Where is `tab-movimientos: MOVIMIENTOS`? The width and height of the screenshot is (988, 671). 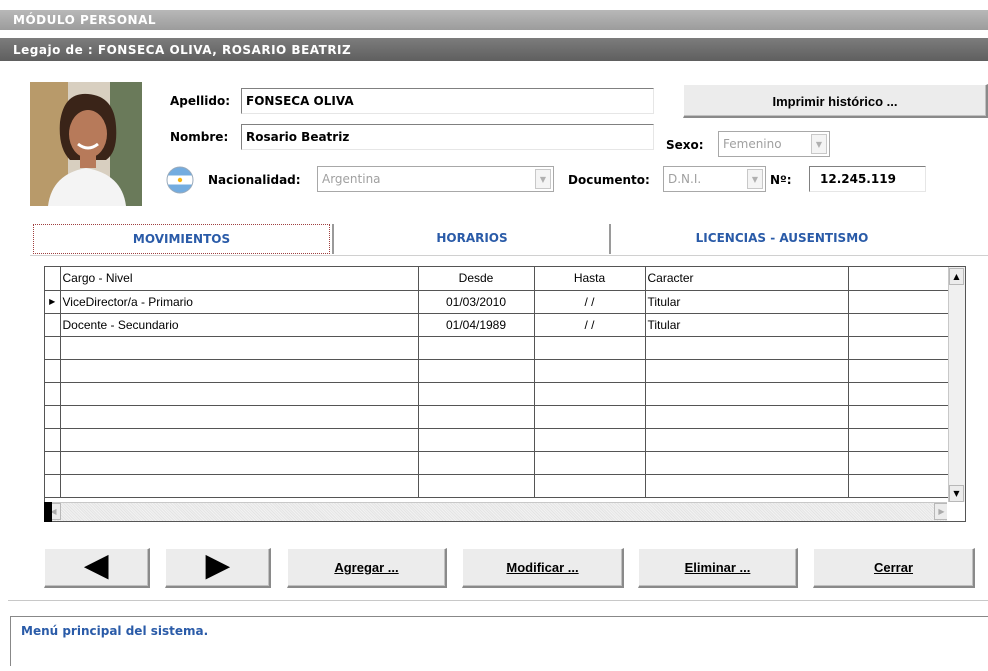
tab-movimientos: MOVIMIENTOS is located at coordinates (181, 239).